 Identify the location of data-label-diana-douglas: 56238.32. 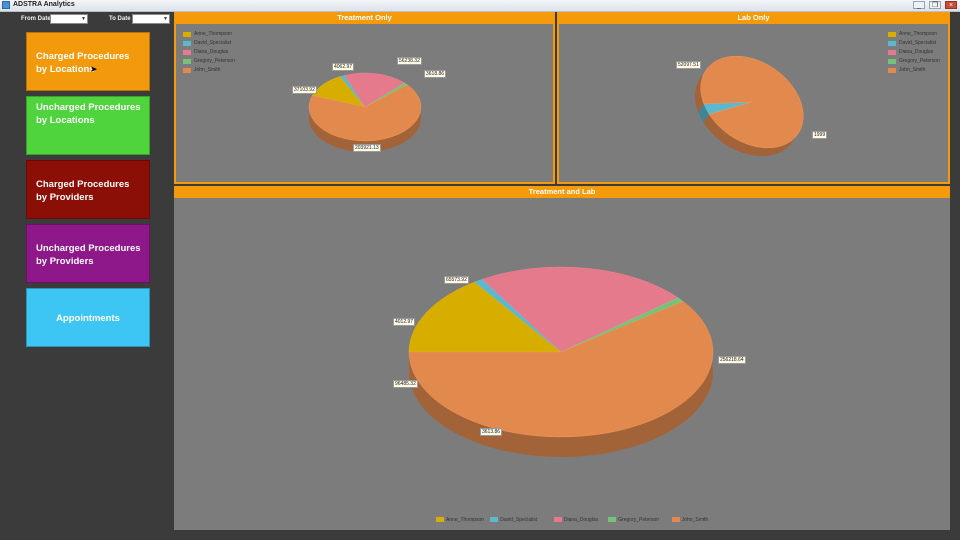
(409, 61).